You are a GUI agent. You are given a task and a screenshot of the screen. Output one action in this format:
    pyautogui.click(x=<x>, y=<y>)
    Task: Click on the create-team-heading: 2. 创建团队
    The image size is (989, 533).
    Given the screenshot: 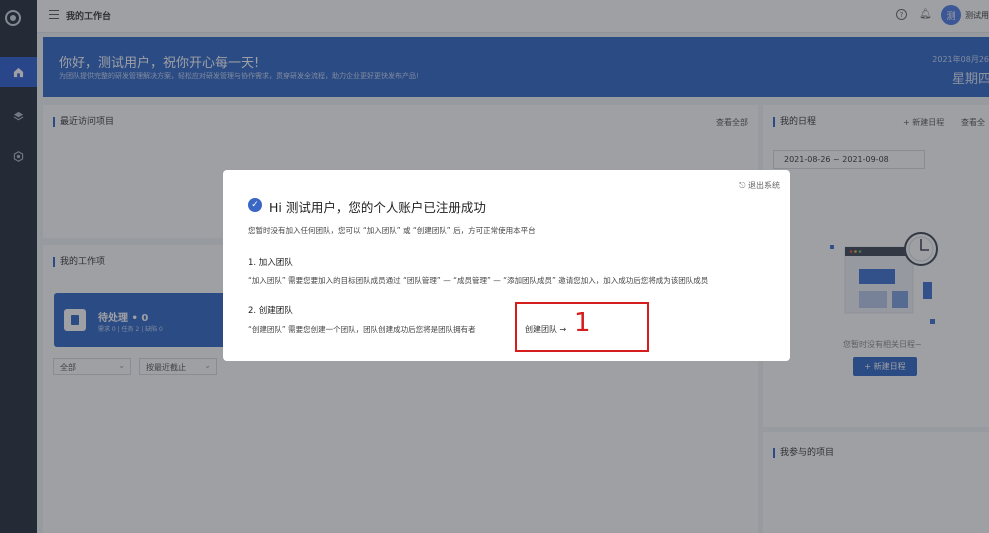 What is the action you would take?
    pyautogui.click(x=270, y=311)
    